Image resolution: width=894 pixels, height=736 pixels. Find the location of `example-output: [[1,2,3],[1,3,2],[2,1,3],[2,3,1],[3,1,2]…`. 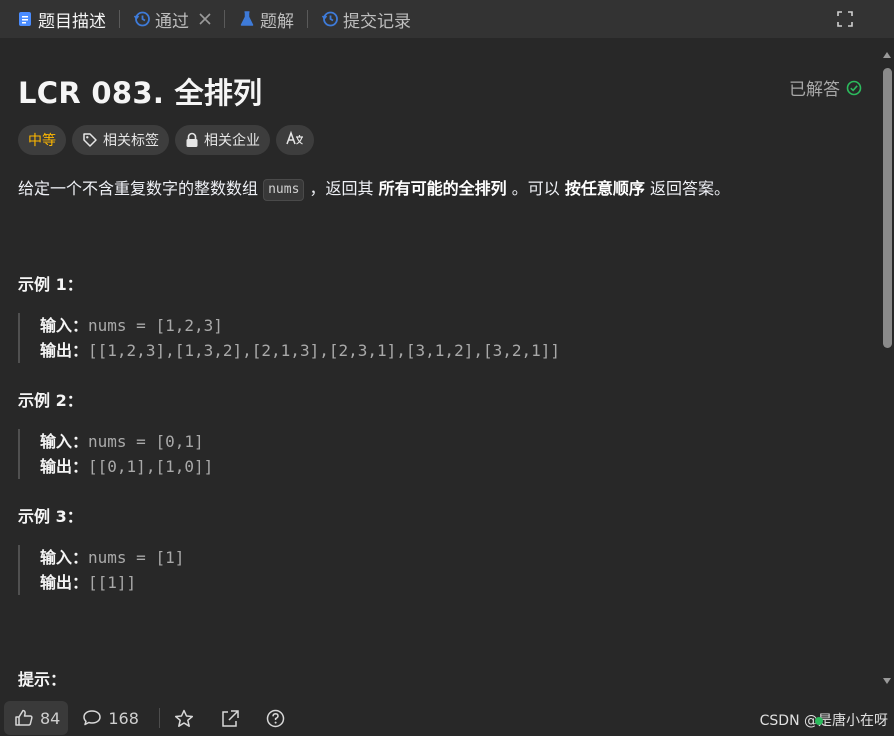

example-output: [[1,2,3],[1,3,2],[2,1,3],[2,3,1],[3,1,2]… is located at coordinates (324, 350).